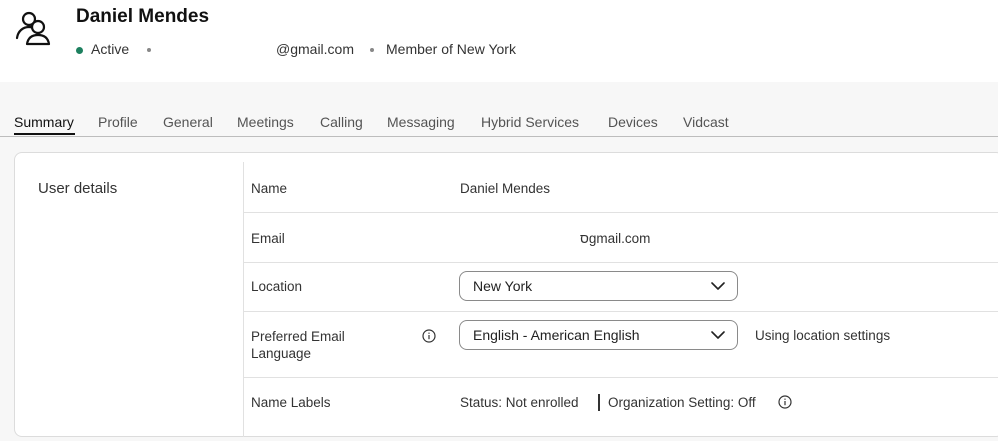 The width and height of the screenshot is (998, 441). Describe the element at coordinates (78, 188) in the screenshot. I see `section-title: User details` at that location.